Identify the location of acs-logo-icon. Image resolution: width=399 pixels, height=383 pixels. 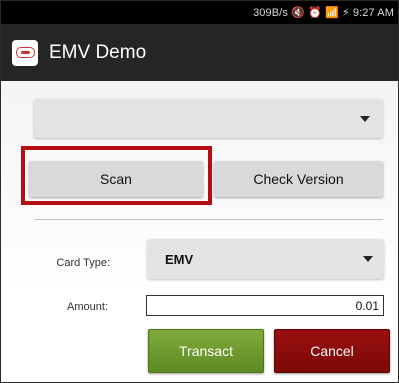
(25, 52).